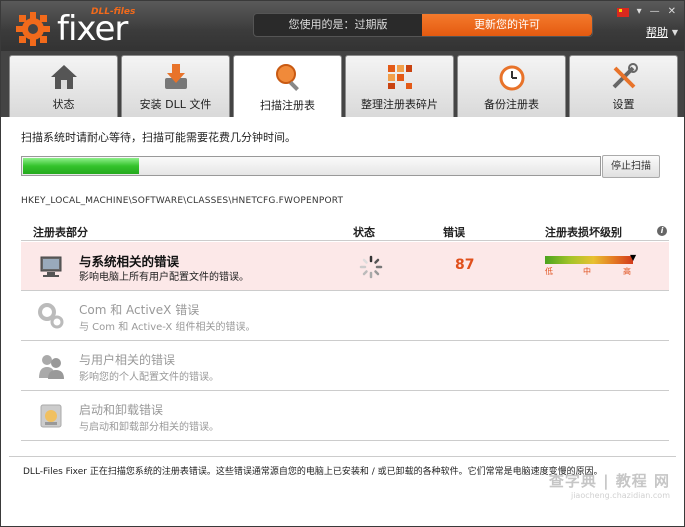  What do you see at coordinates (287, 77) in the screenshot?
I see `scan-registry-icon` at bounding box center [287, 77].